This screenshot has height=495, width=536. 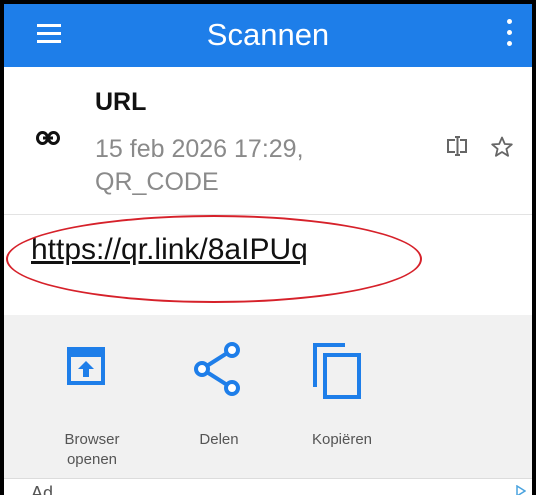 I want to click on more-vert-icon, so click(x=509, y=33).